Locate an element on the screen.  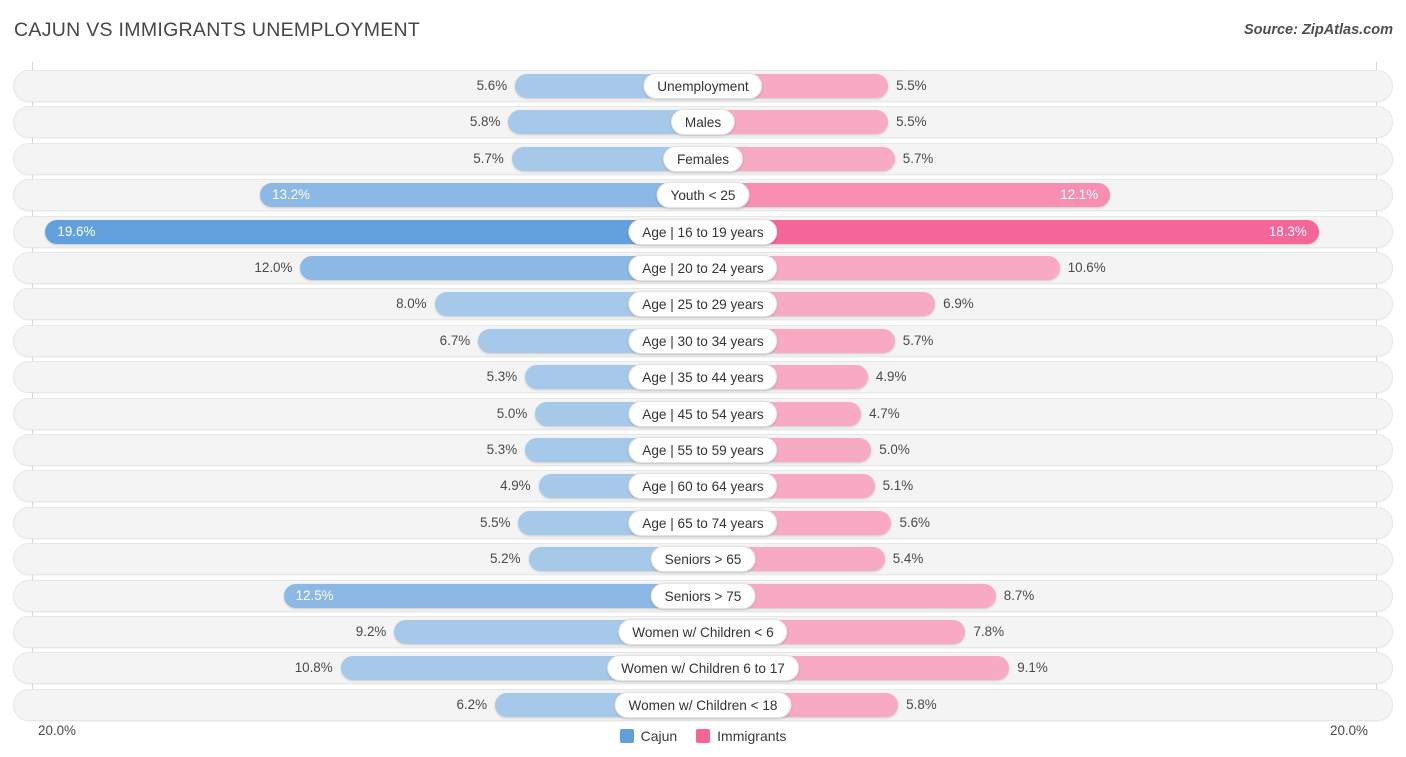
bar-value-cajun: 5.2% is located at coordinates (505, 559).